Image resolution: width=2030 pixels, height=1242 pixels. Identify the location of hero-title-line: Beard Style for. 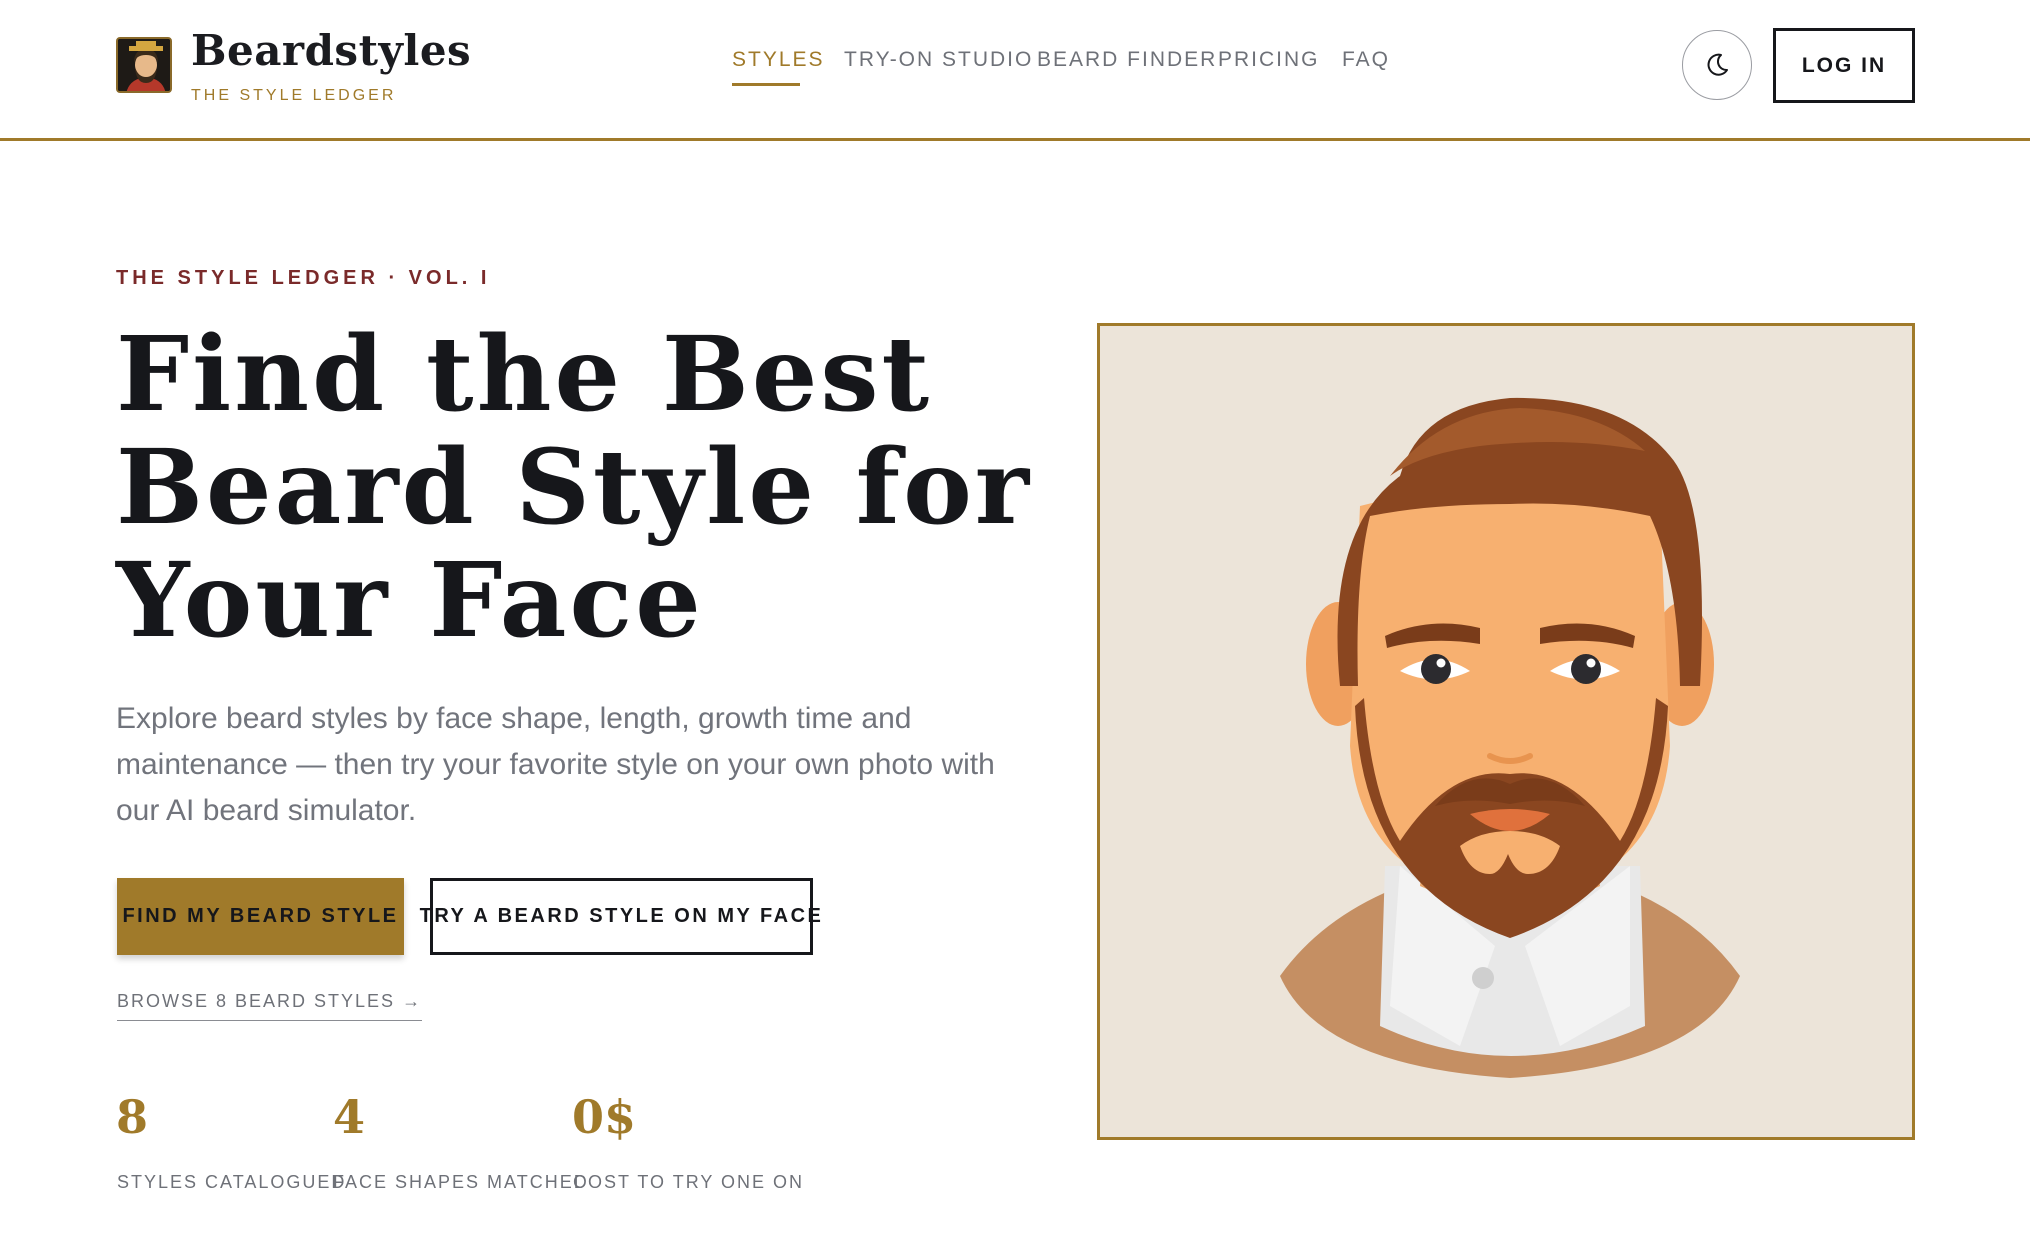
(574, 487).